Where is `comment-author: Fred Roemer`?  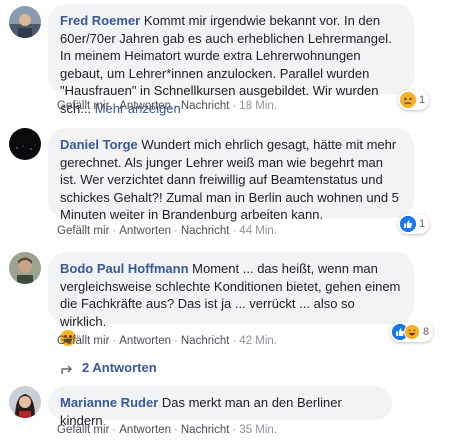 comment-author: Fred Roemer is located at coordinates (100, 20).